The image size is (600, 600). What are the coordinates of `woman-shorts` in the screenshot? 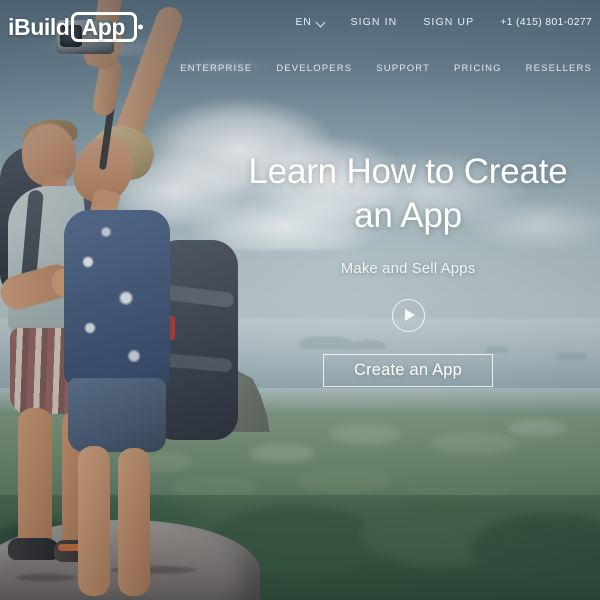 It's located at (117, 415).